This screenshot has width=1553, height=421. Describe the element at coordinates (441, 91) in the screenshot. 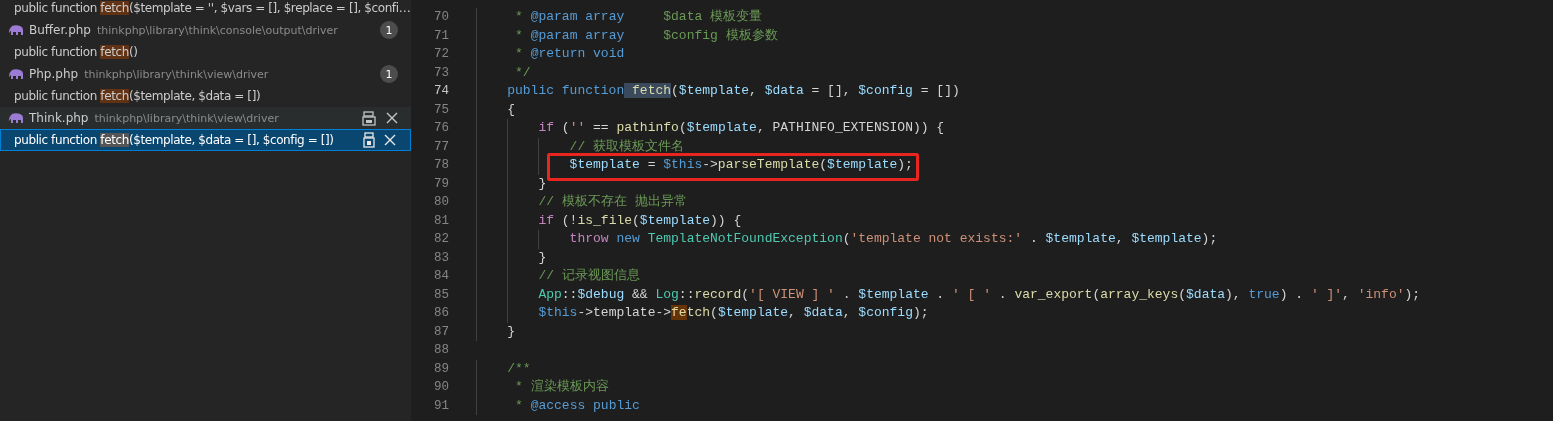

I see `line-number: 74` at that location.